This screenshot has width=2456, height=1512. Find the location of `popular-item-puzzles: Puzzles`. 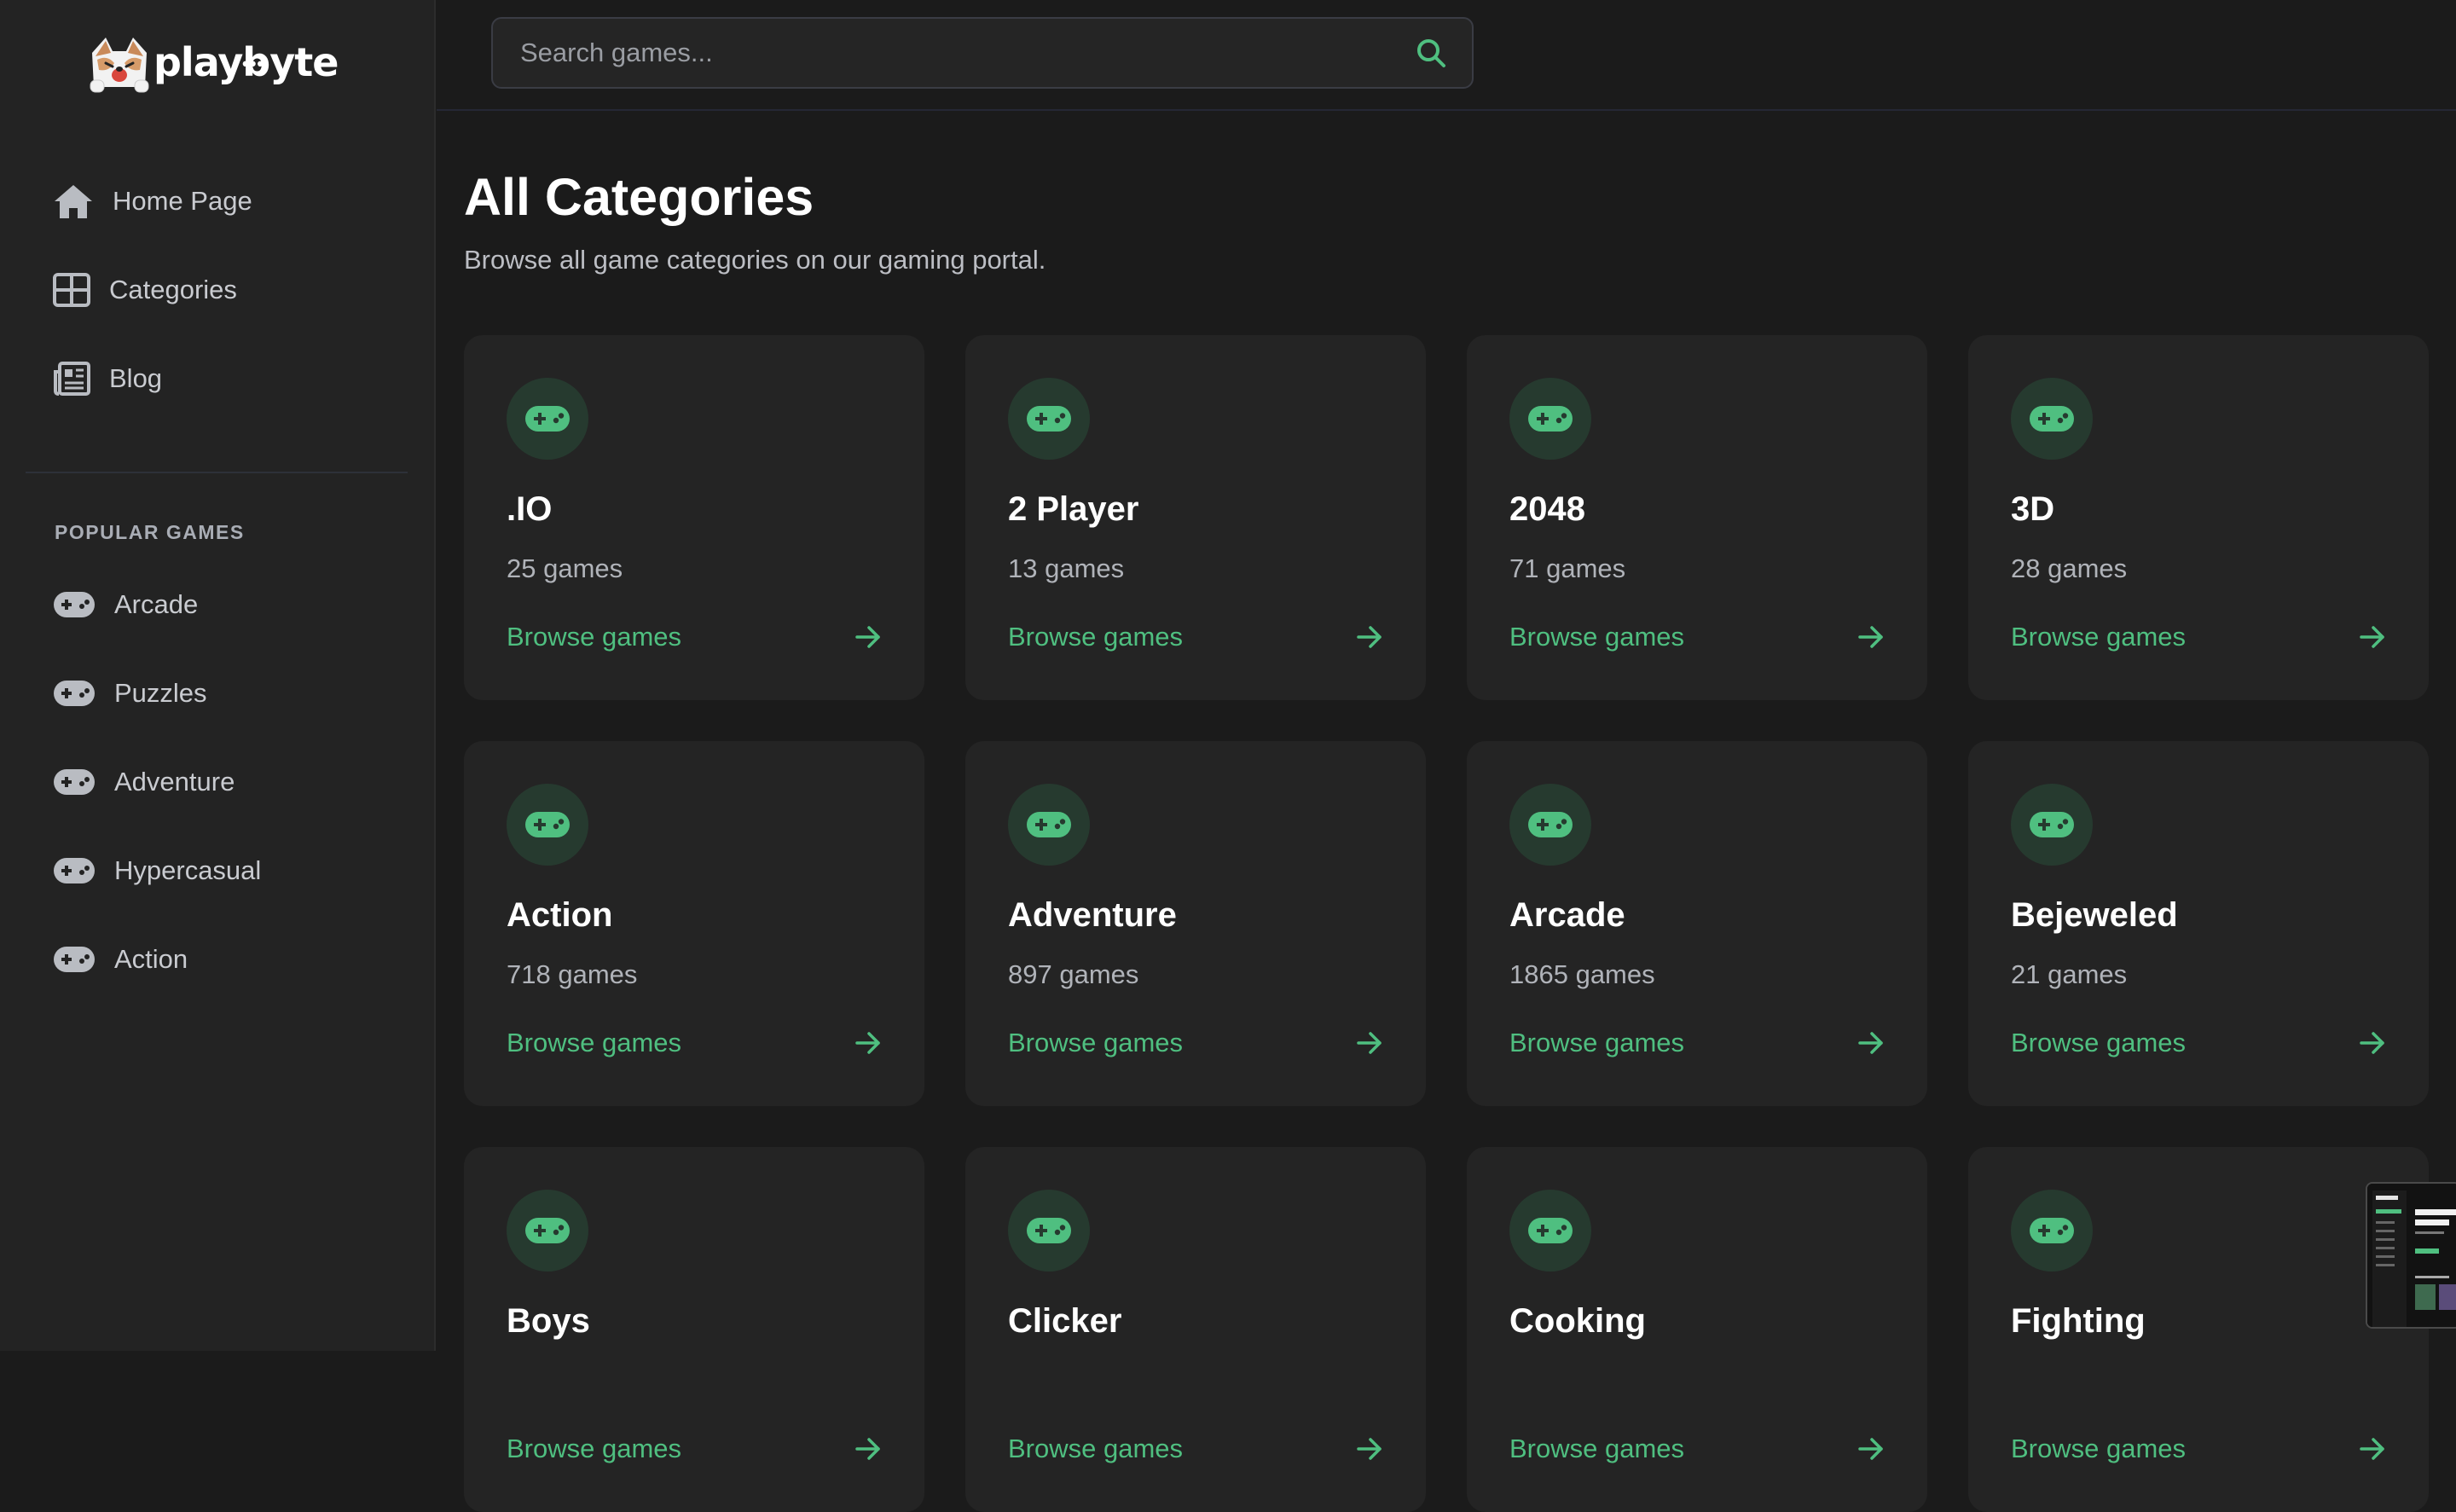

popular-item-puzzles: Puzzles is located at coordinates (130, 693).